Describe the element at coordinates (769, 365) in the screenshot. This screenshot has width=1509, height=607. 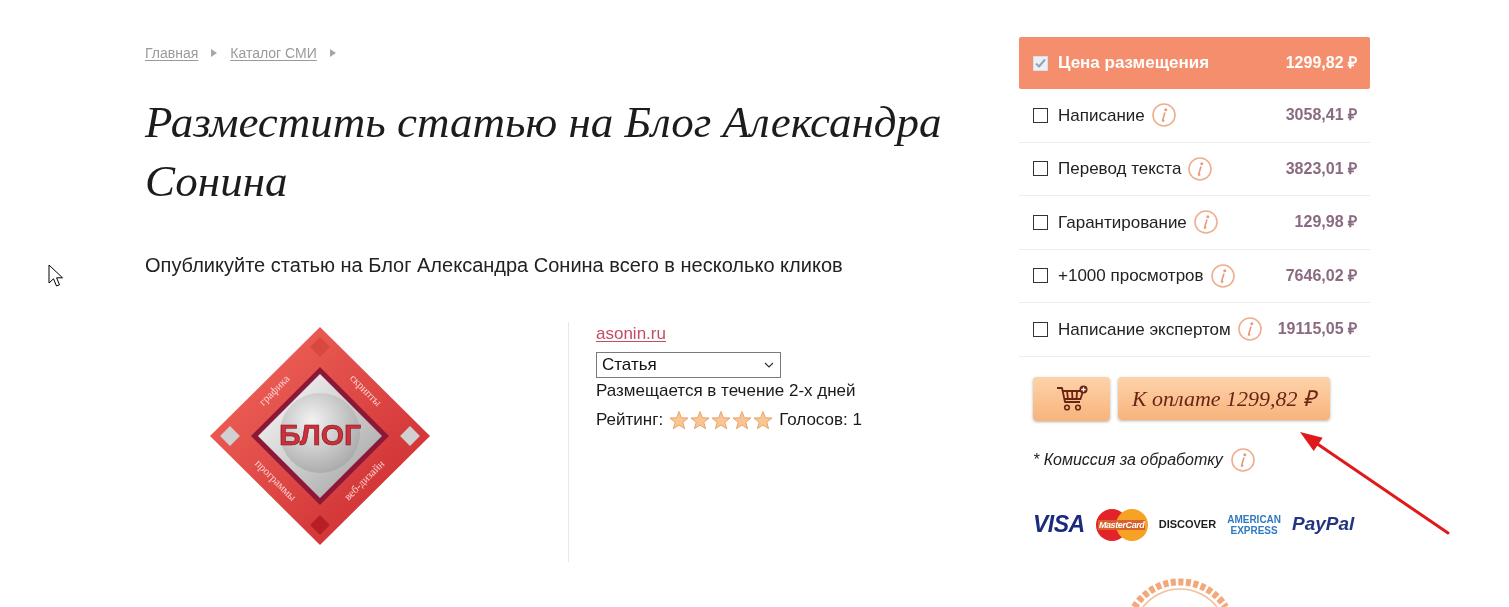
I see `chevron-down-icon` at that location.